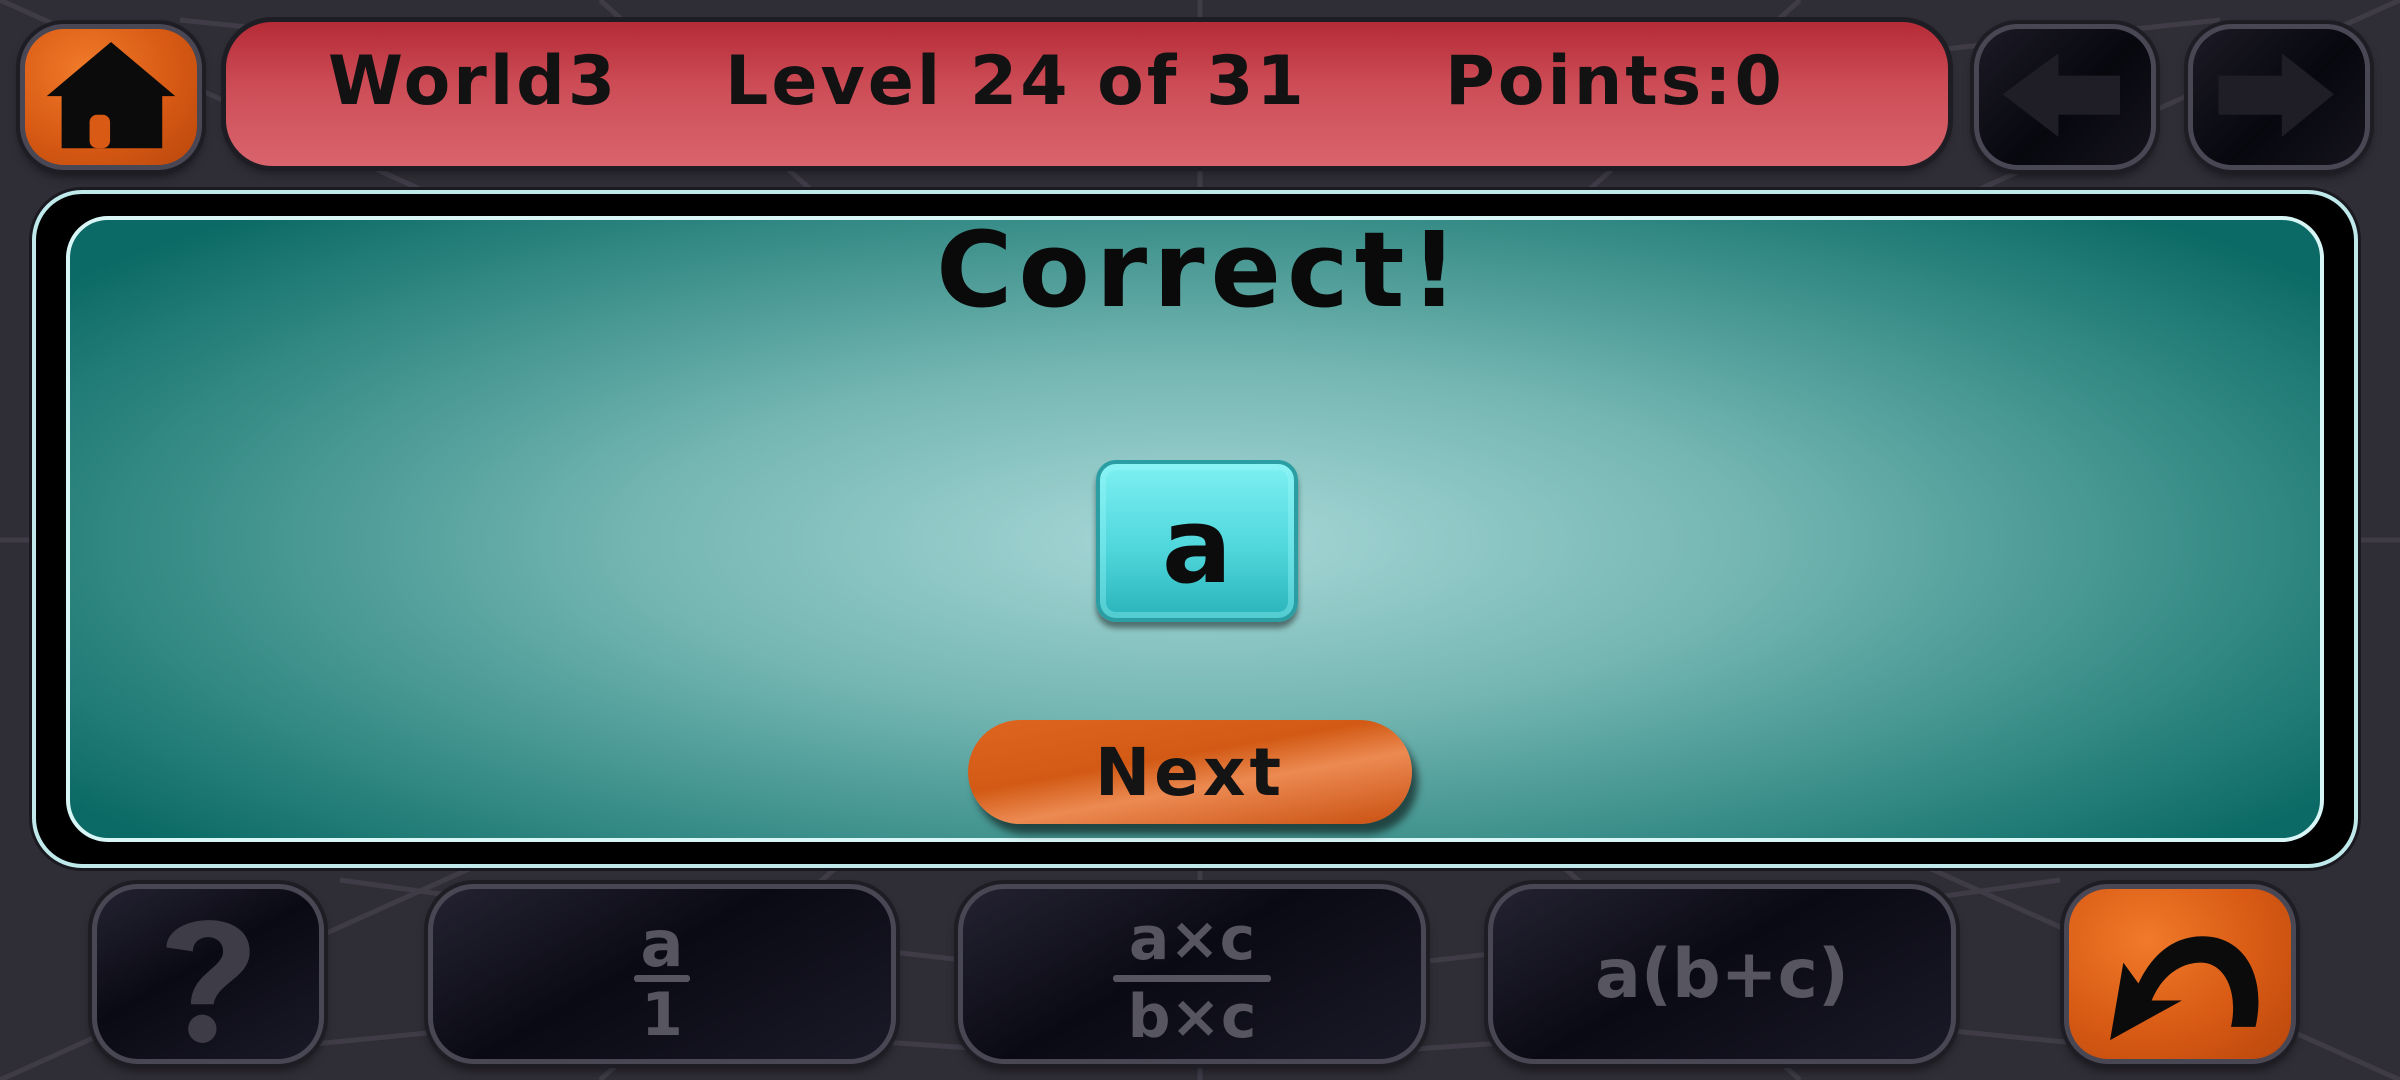 This screenshot has width=2400, height=1080. What do you see at coordinates (473, 81) in the screenshot?
I see `world-label: World3` at bounding box center [473, 81].